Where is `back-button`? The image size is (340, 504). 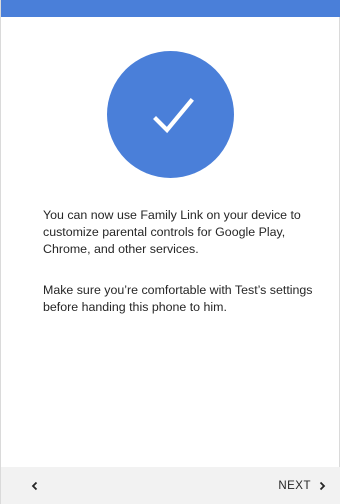
back-button is located at coordinates (37, 486).